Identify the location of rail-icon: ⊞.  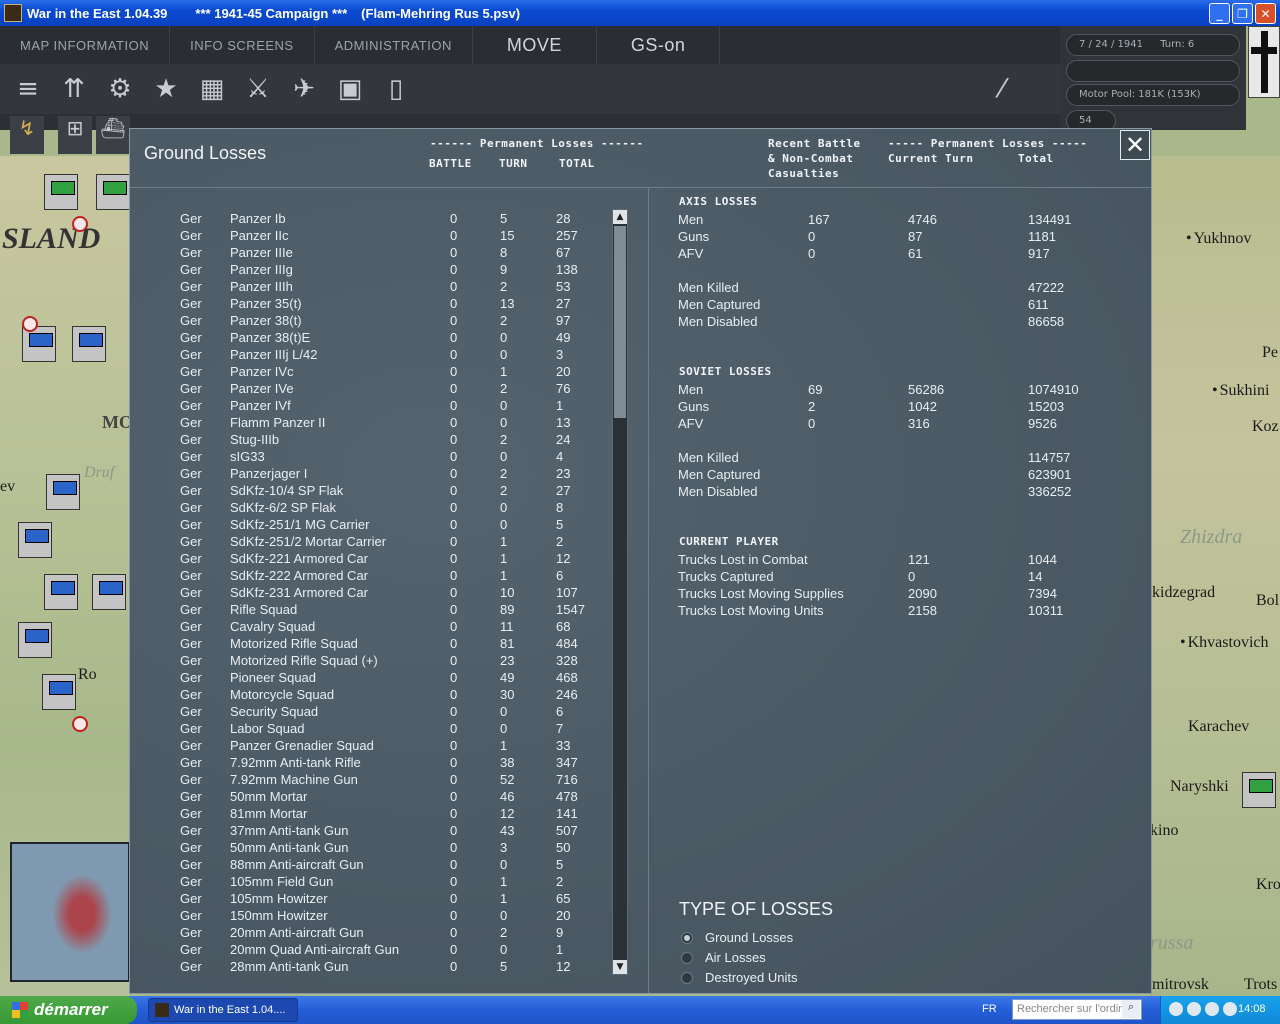
(75, 135).